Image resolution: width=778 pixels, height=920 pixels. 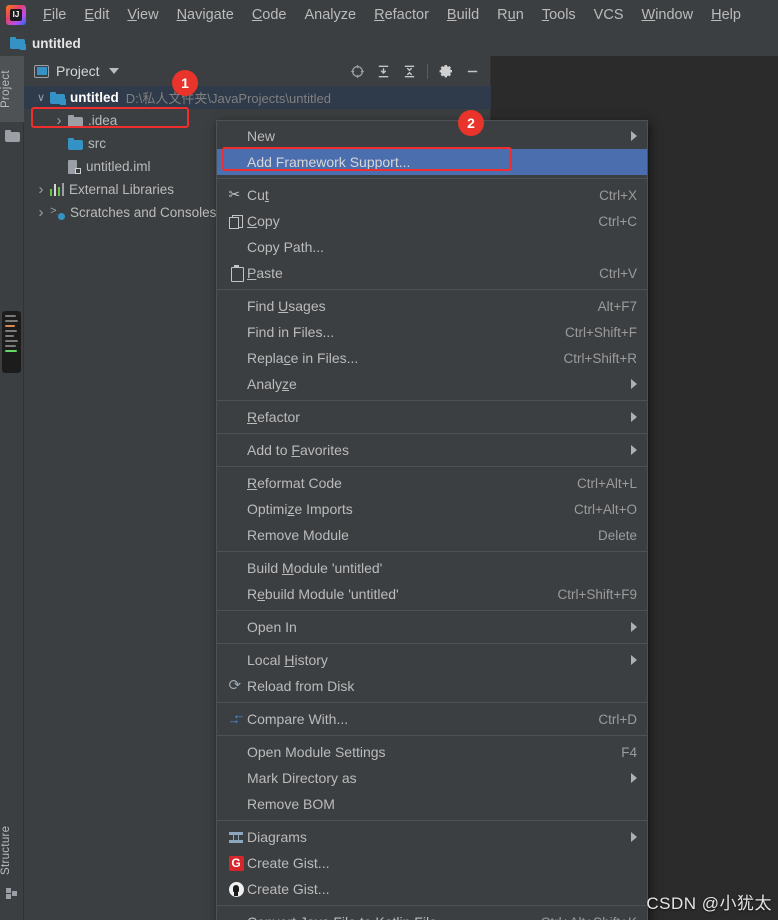 I want to click on scratches-icon: >_, so click(x=58, y=213).